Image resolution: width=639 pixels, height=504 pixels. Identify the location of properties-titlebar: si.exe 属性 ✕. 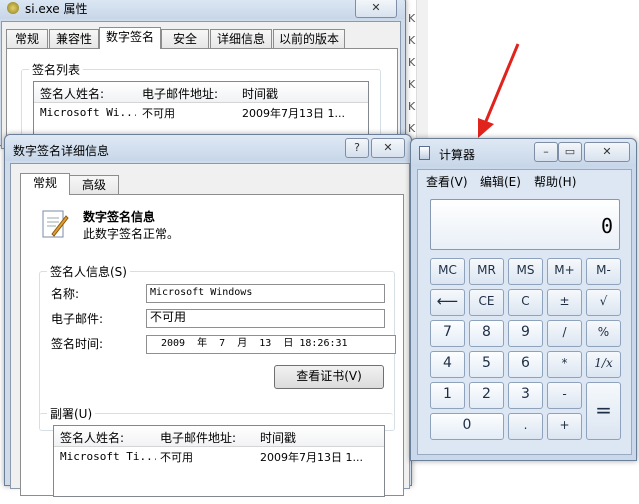
(202, 9).